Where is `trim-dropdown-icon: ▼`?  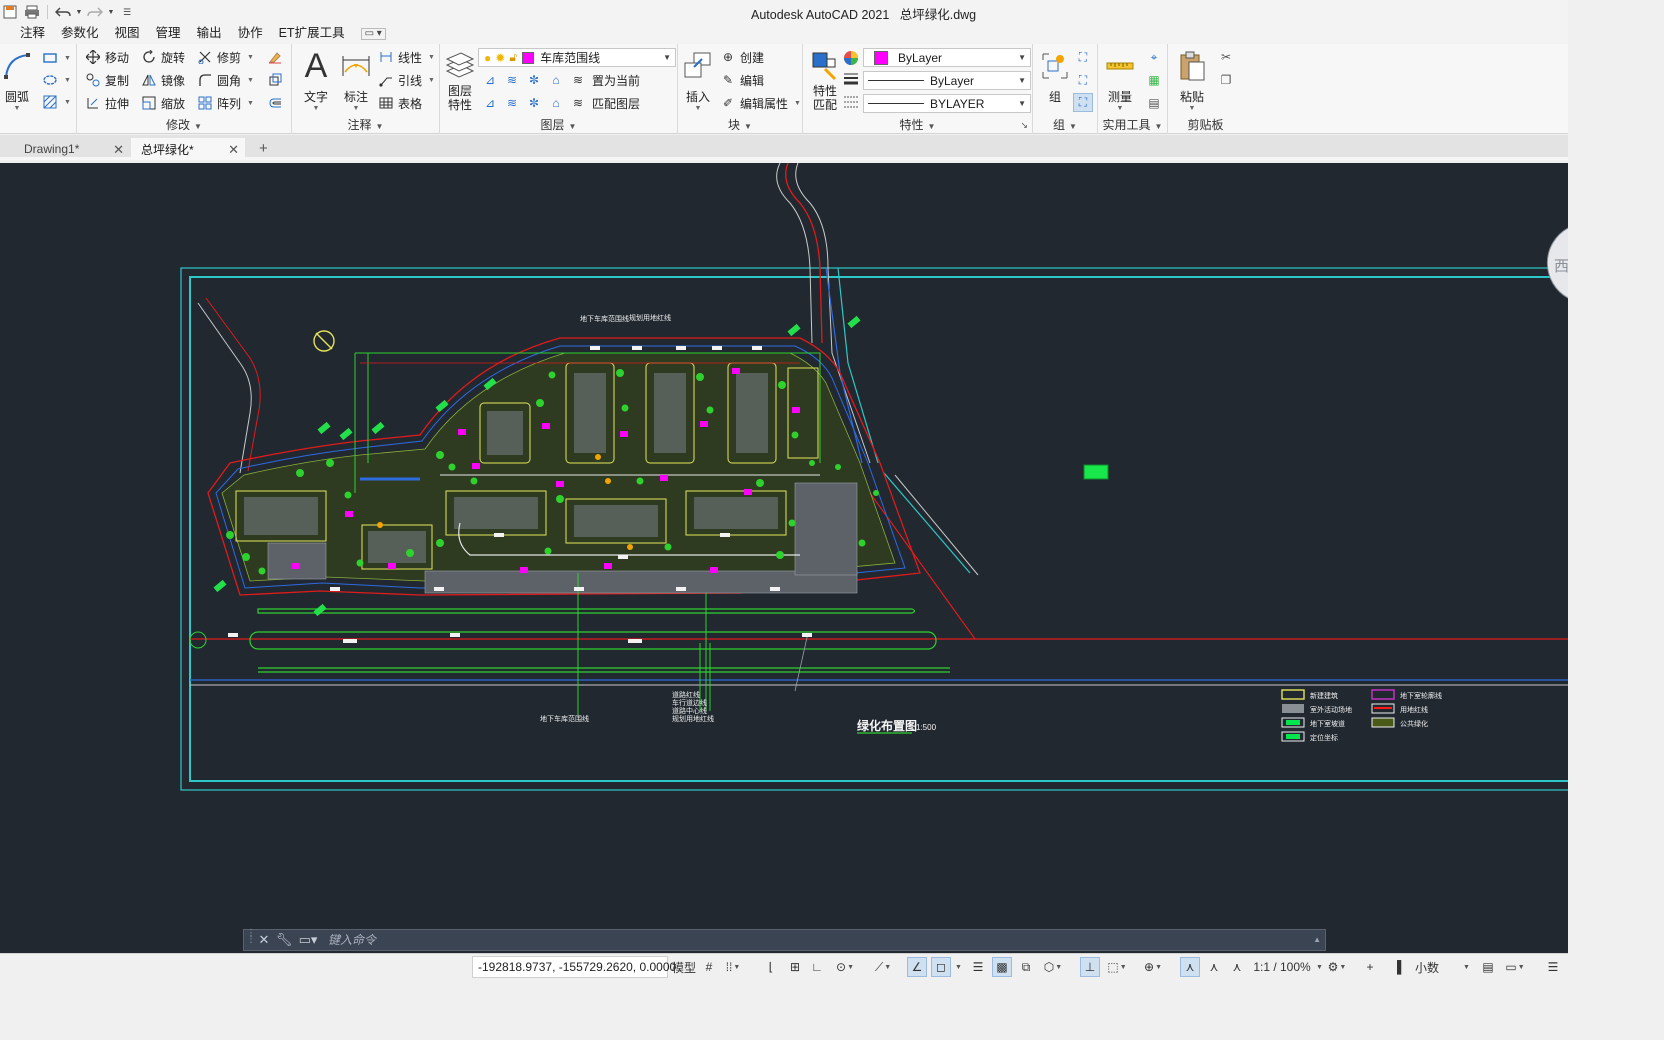 trim-dropdown-icon: ▼ is located at coordinates (250, 57).